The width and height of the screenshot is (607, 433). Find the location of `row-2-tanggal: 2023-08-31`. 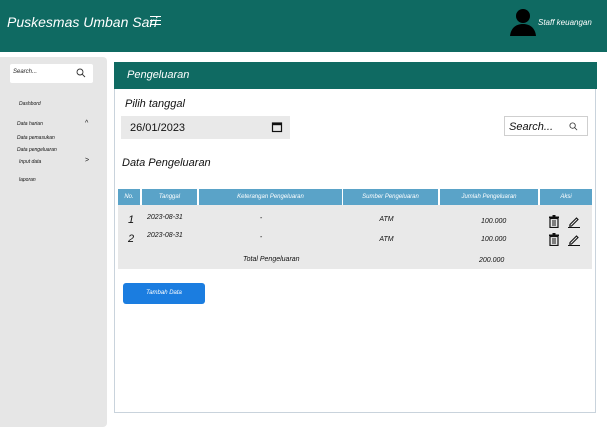

row-2-tanggal: 2023-08-31 is located at coordinates (165, 235).